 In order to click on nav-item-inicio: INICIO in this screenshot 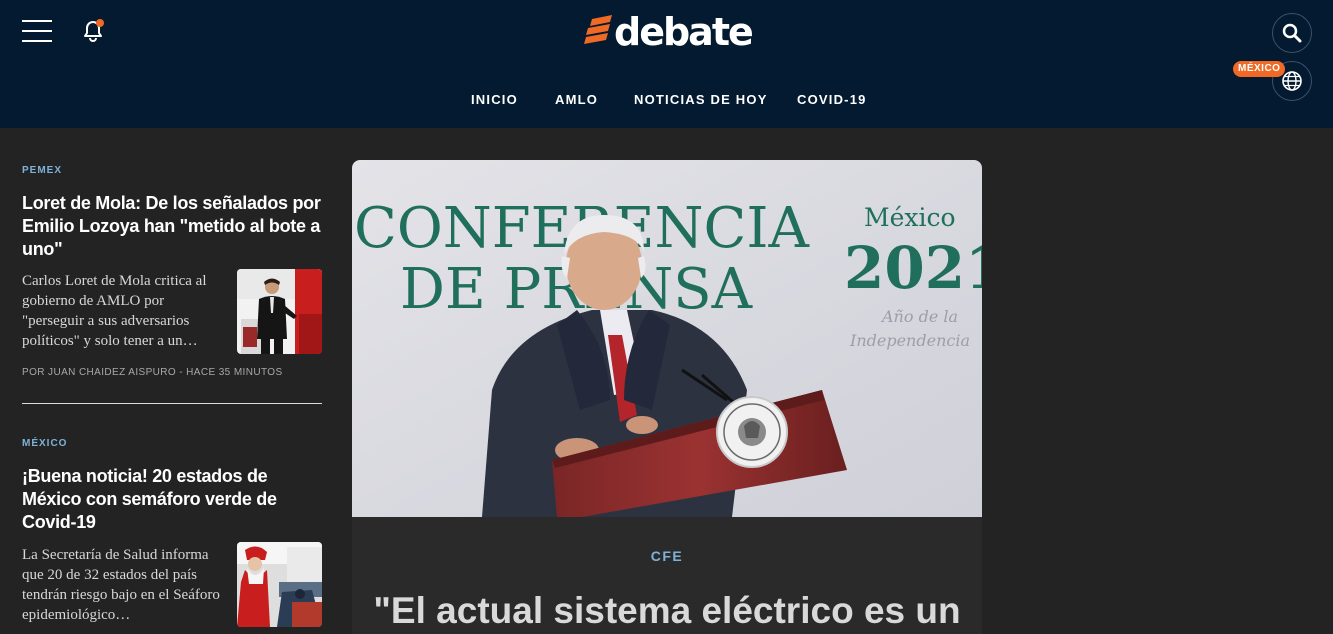, I will do `click(494, 99)`.